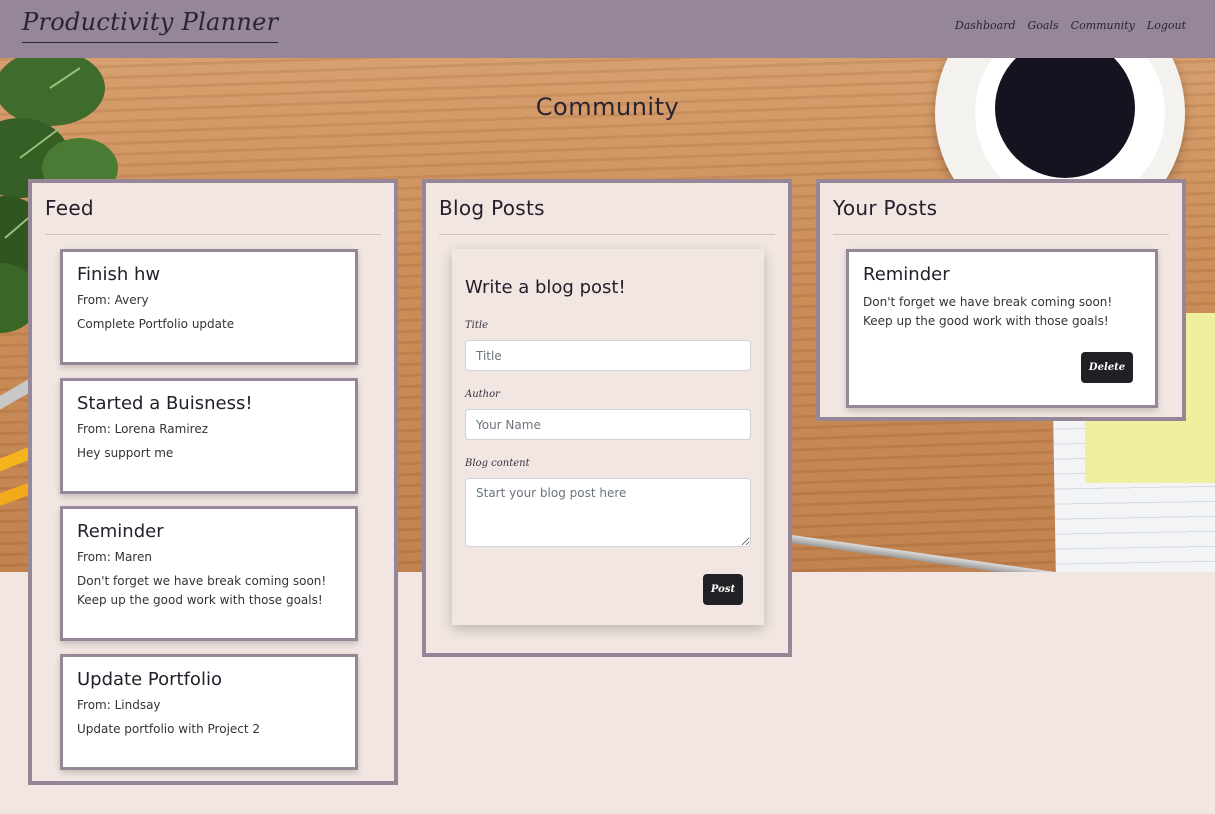 The height and width of the screenshot is (814, 1215). I want to click on blog-content-textarea, so click(608, 512).